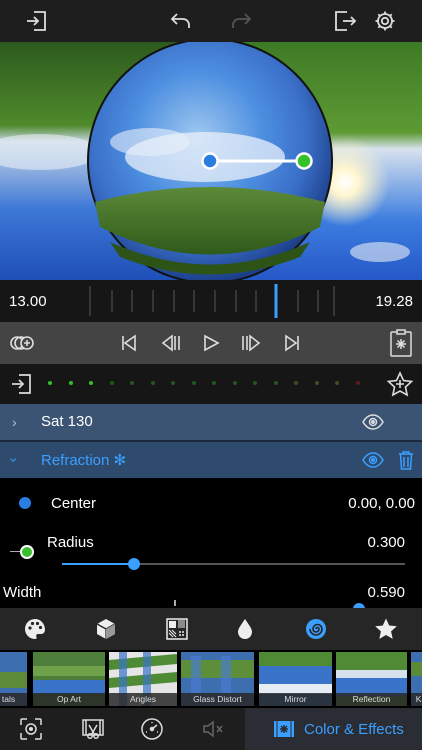 The image size is (422, 750). I want to click on settings-gear-icon, so click(385, 21).